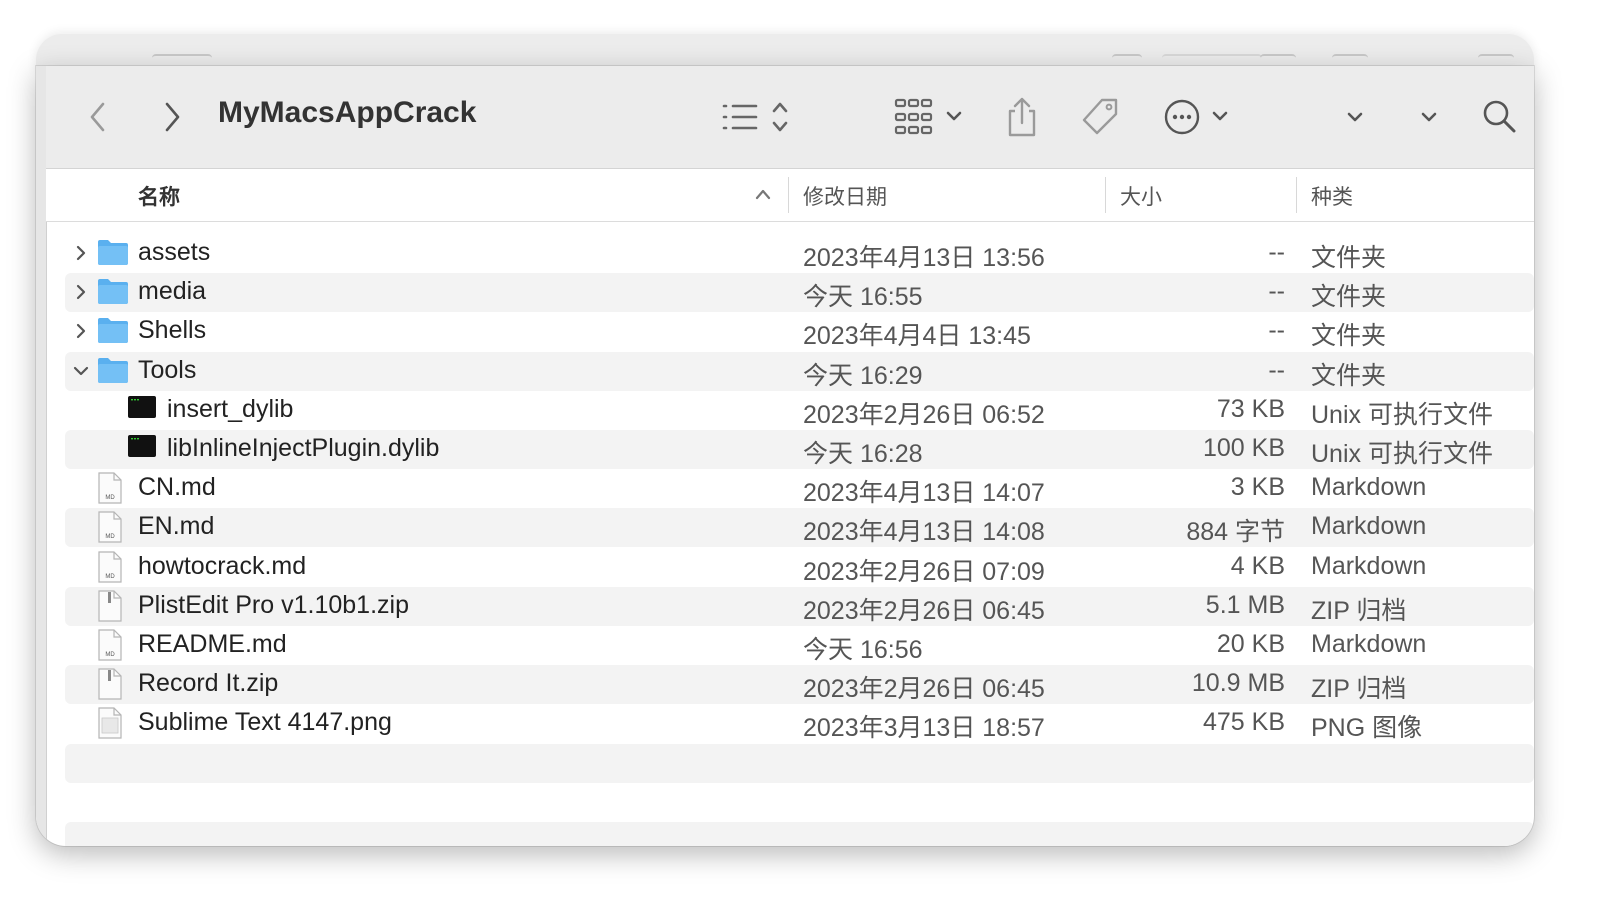  I want to click on tag-button, so click(1100, 117).